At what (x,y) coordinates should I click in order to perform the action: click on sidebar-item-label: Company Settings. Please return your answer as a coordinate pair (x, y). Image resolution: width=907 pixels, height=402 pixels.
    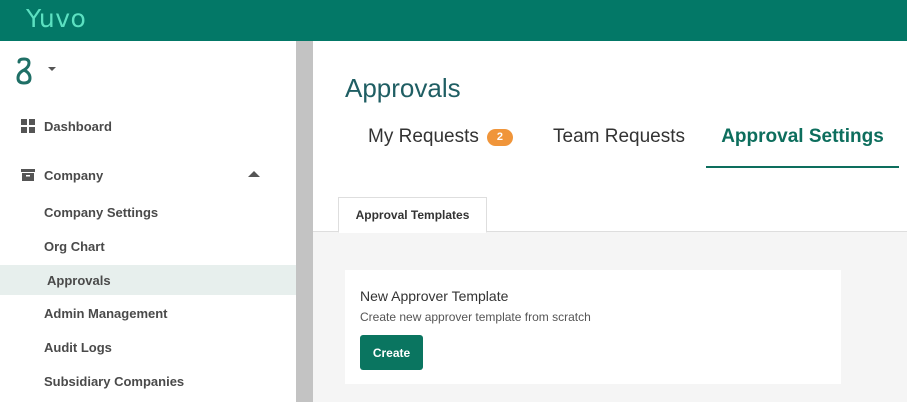
    Looking at the image, I should click on (101, 212).